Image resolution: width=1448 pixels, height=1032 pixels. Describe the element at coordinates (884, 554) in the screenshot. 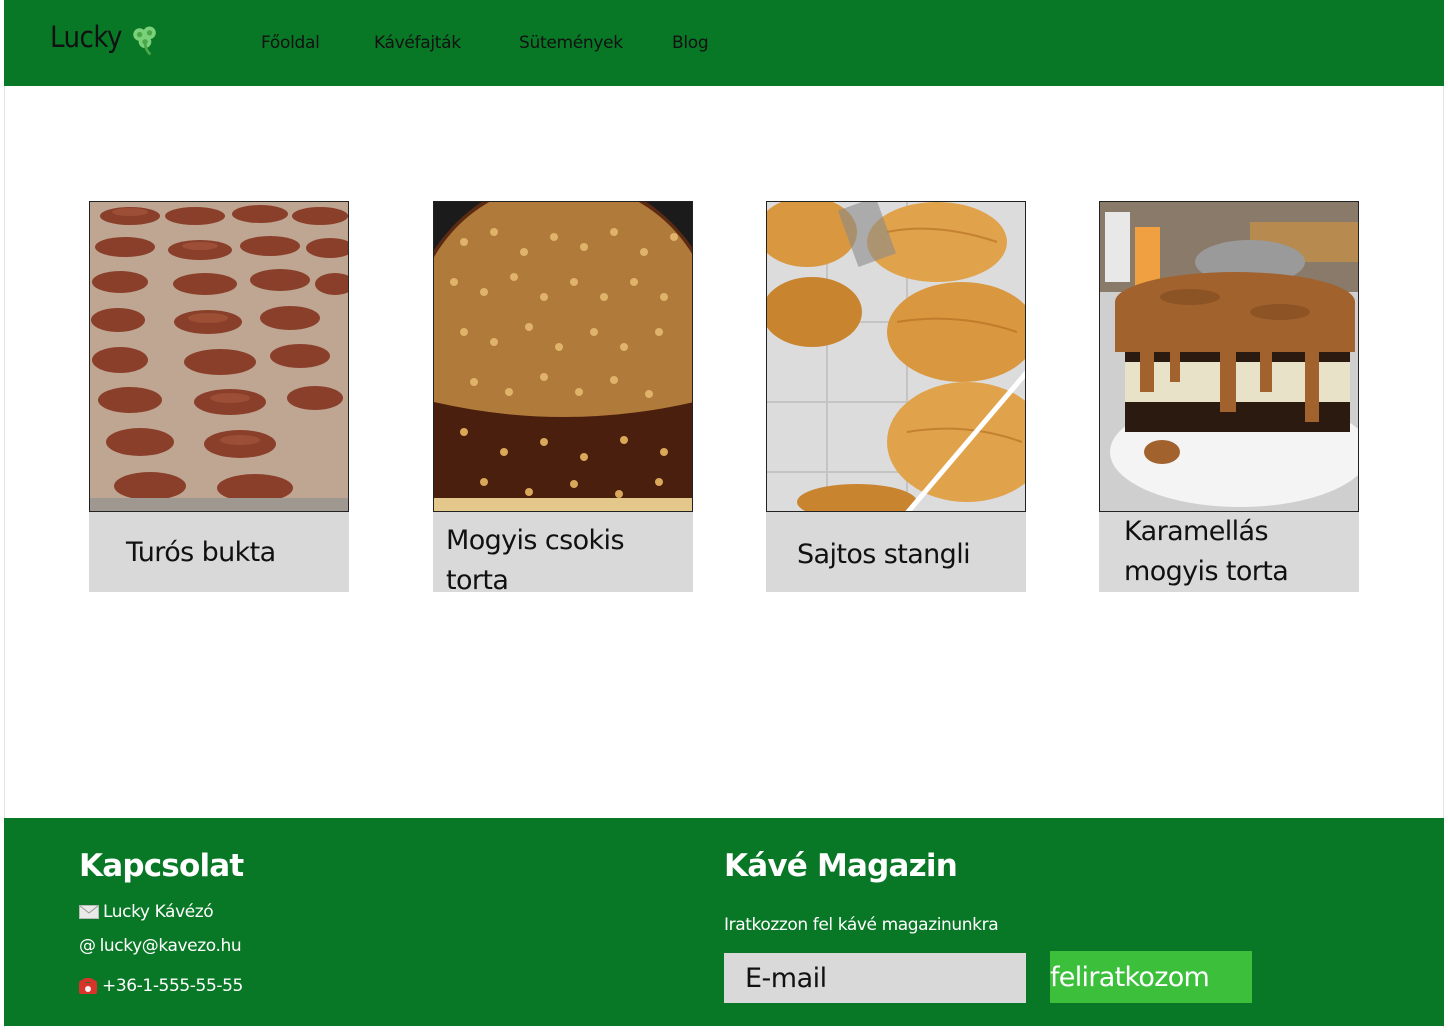

I see `cake-name: Sajtos stangli` at that location.